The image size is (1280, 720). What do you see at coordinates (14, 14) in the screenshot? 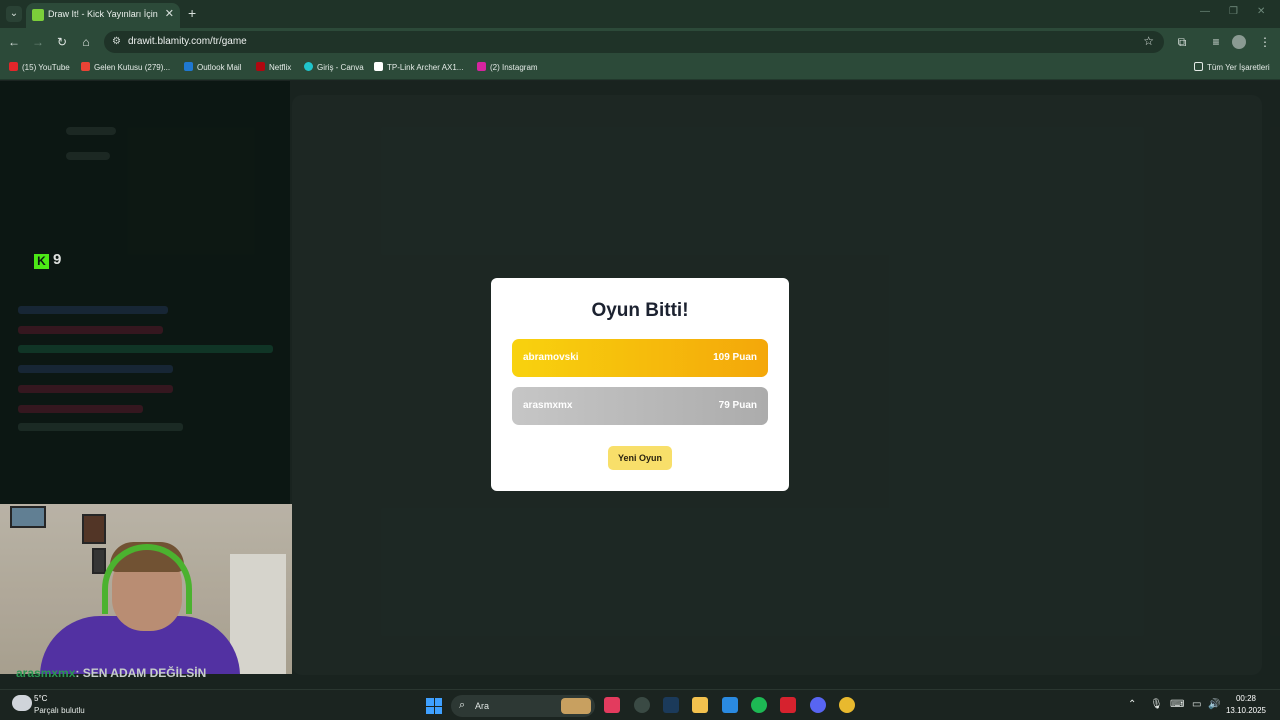
I see `tab-search-icon: ⌄` at bounding box center [14, 14].